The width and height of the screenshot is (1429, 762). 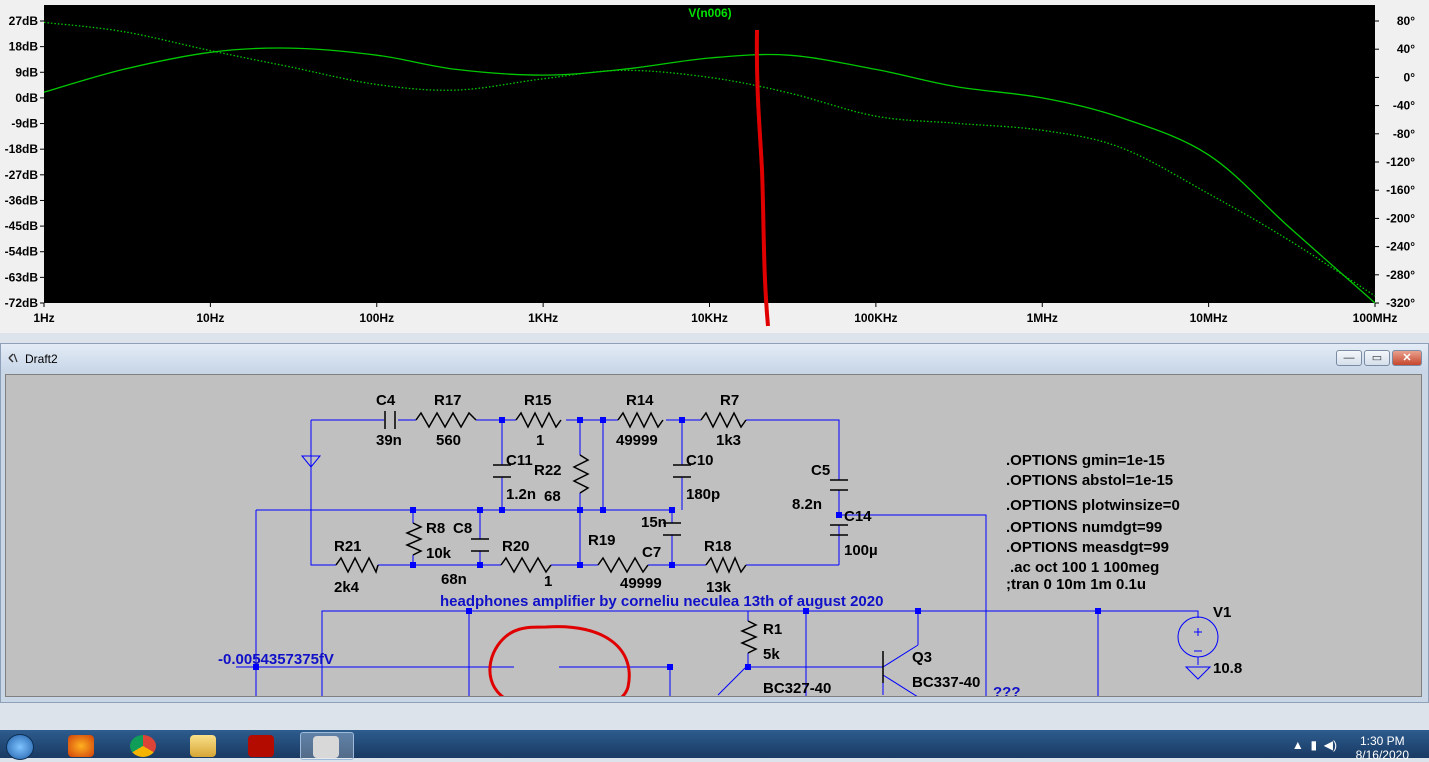 What do you see at coordinates (144, 745) in the screenshot?
I see `taskbar-chrome` at bounding box center [144, 745].